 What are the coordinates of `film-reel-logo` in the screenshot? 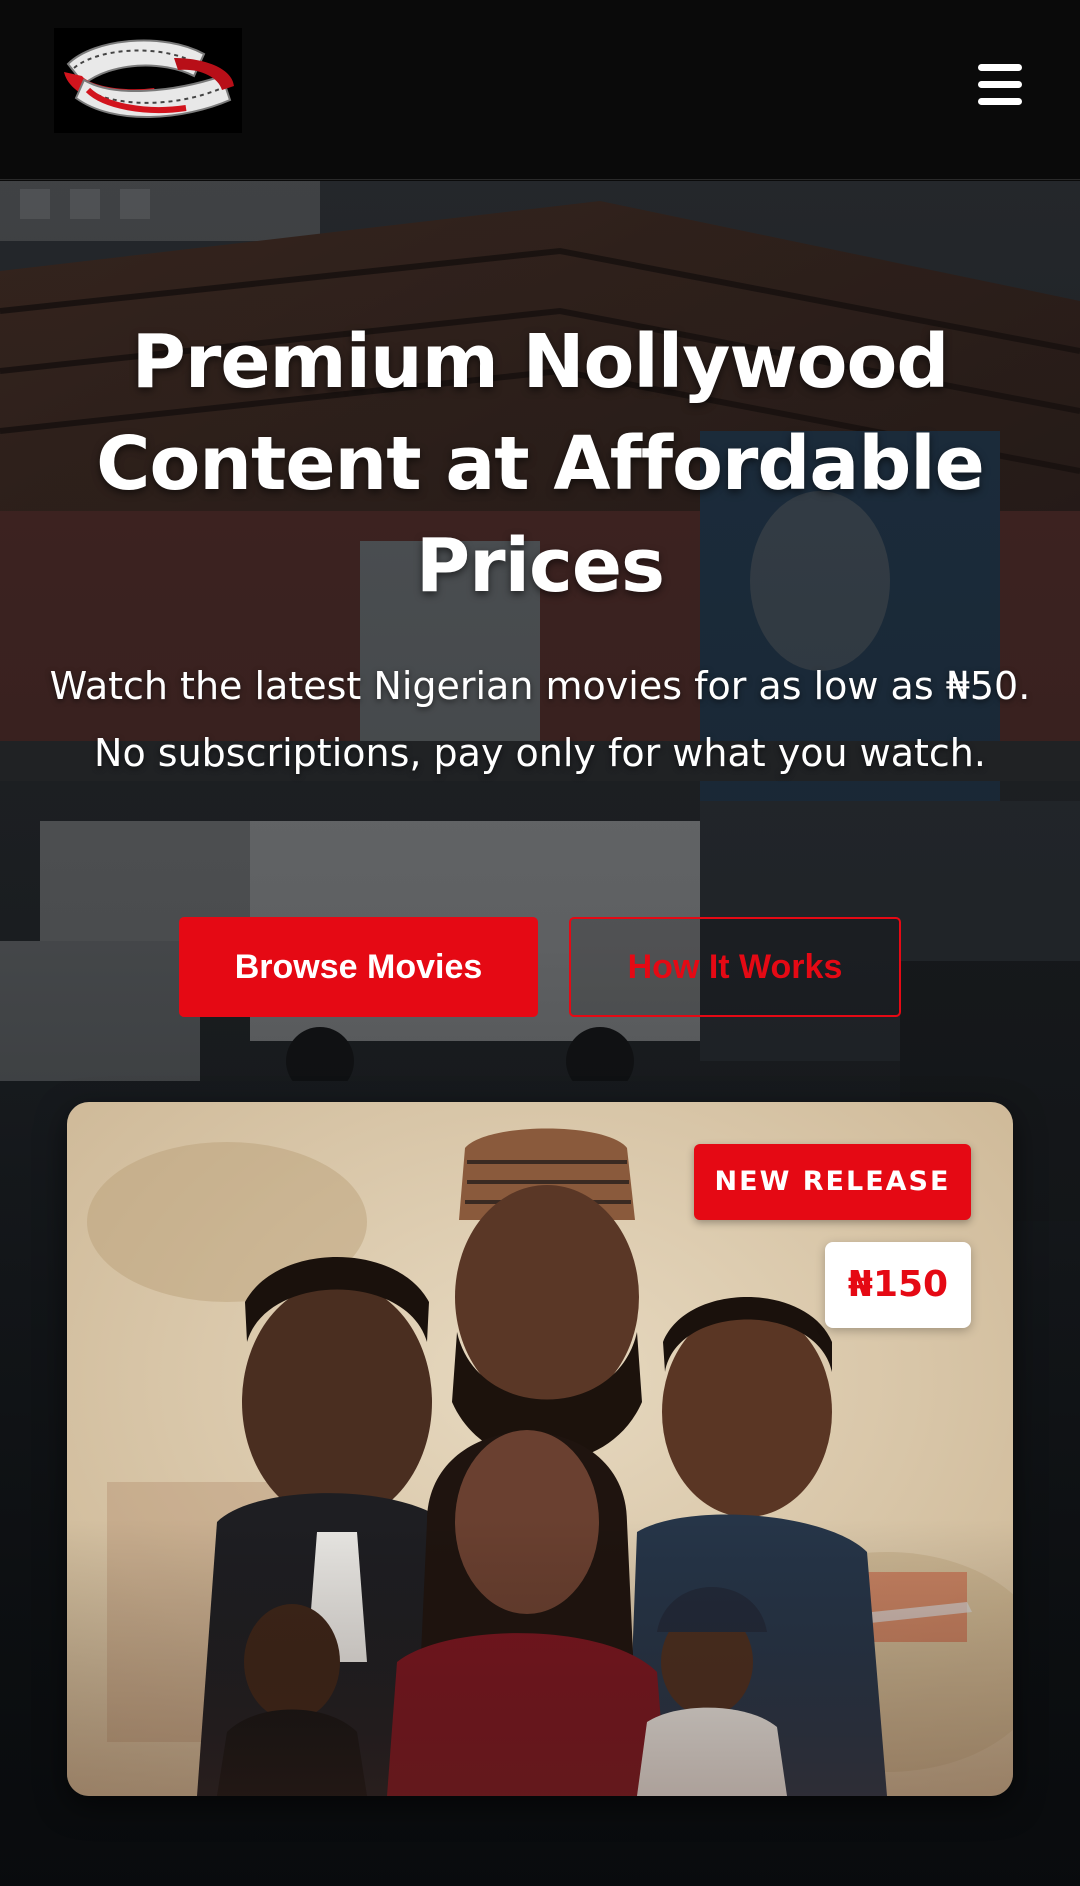 It's located at (148, 80).